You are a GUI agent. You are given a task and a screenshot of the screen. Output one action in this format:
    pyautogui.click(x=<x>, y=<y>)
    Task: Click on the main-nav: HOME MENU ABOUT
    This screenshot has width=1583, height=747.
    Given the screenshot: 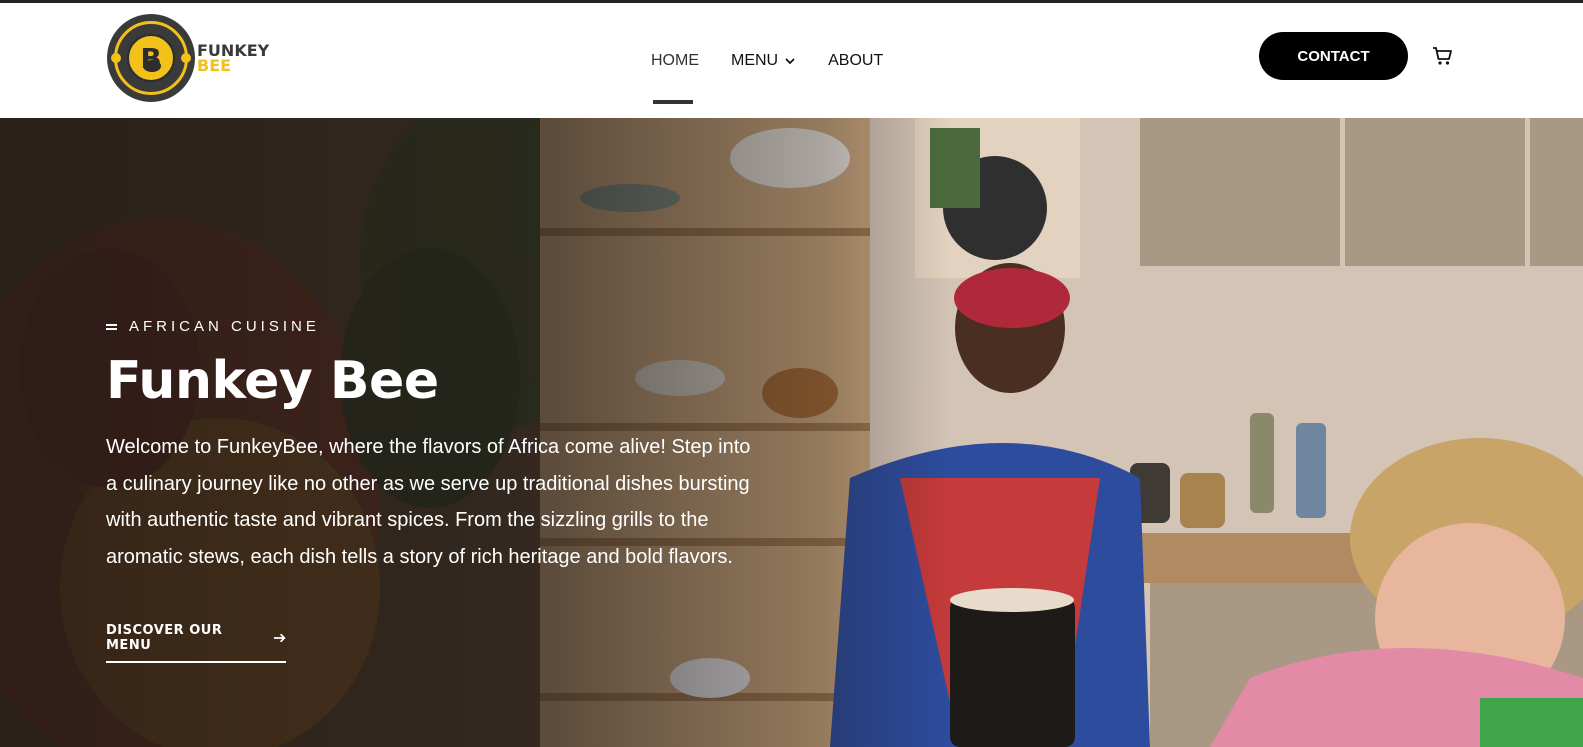 What is the action you would take?
    pyautogui.click(x=783, y=60)
    